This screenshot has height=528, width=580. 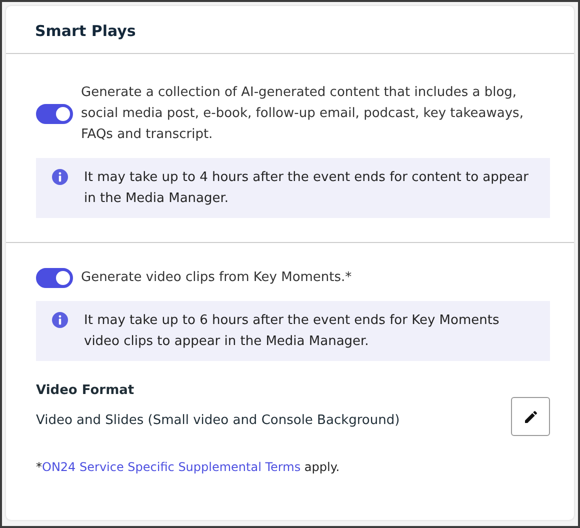 I want to click on toggle-label: Generate video clips from Key Moments.*, so click(x=216, y=278).